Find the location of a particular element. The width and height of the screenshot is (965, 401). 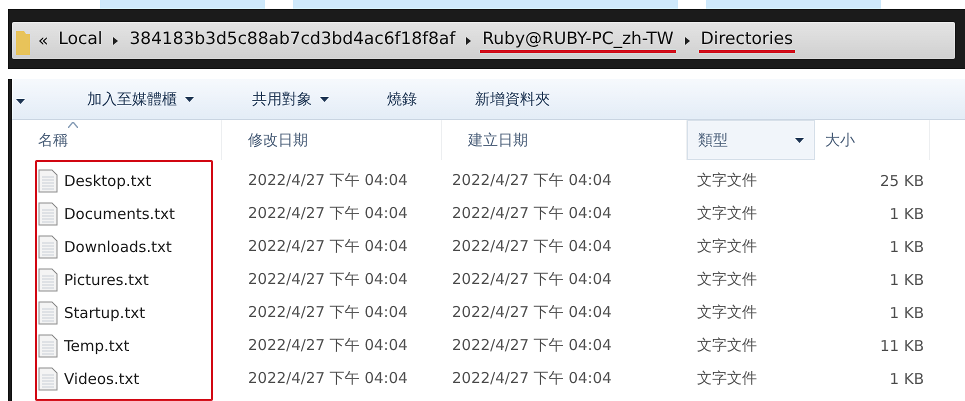

toolbar-button: 燒錄 is located at coordinates (397, 99).